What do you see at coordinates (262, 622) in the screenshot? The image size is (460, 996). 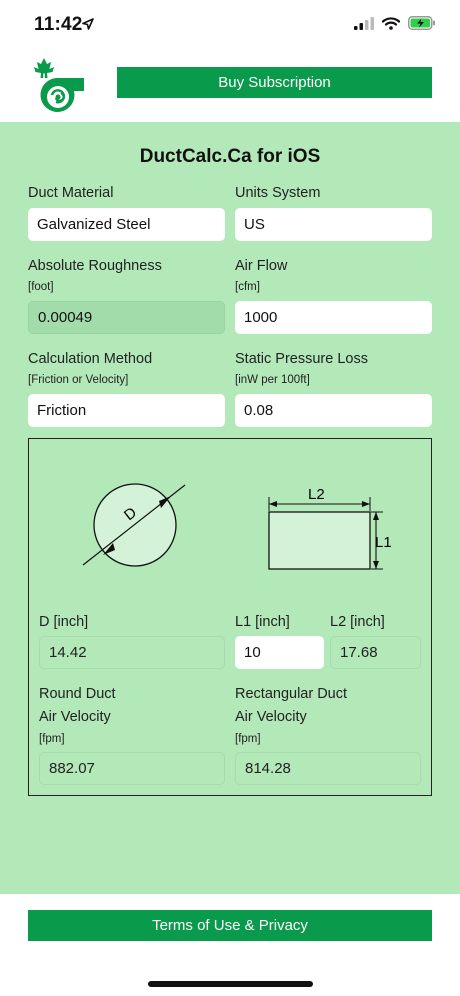 I see `l1-input-label: L1 [inch]` at bounding box center [262, 622].